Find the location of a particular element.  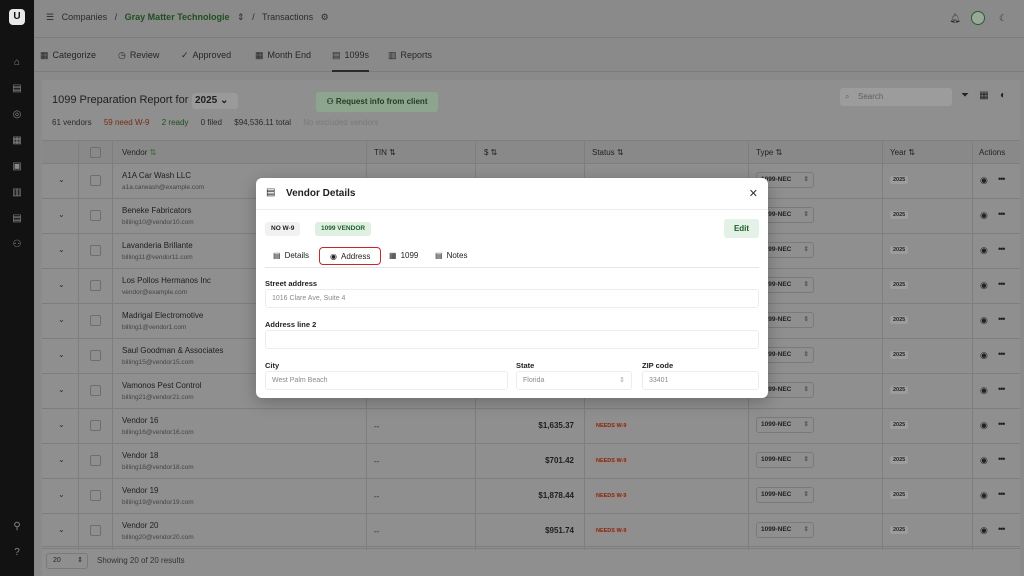

zip-input: 33401 is located at coordinates (700, 380).